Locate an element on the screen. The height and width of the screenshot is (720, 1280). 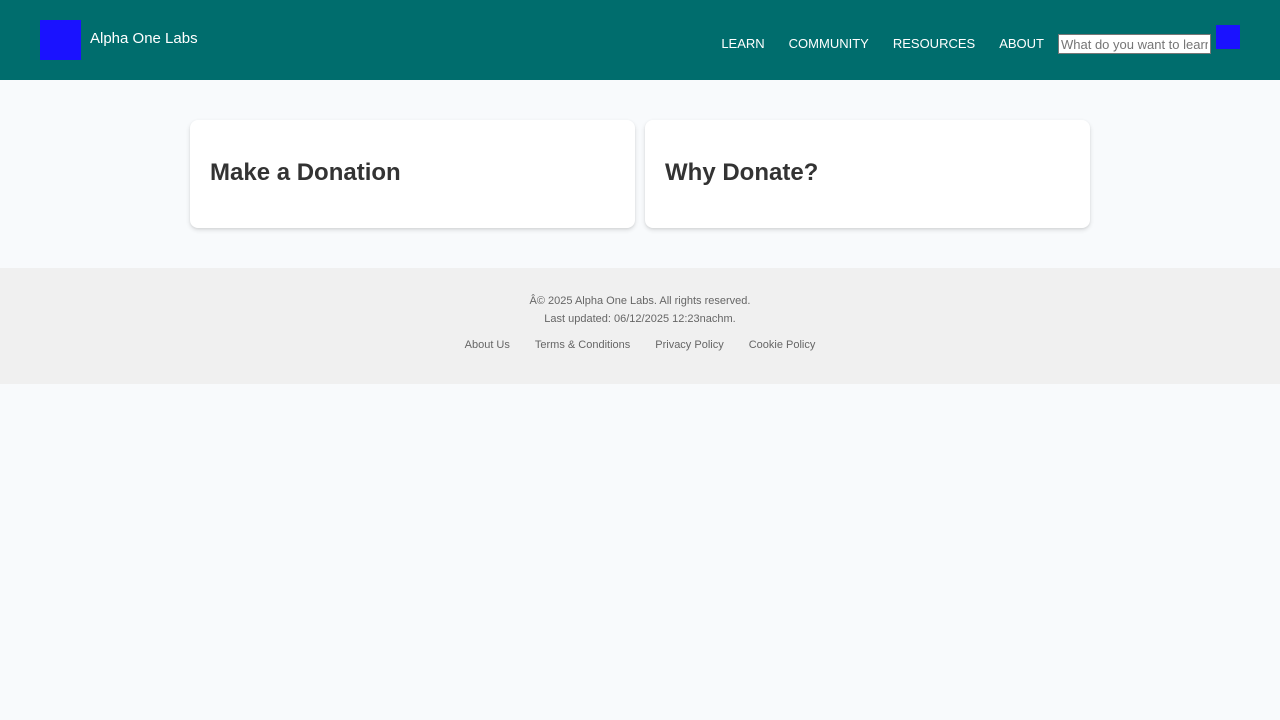
nav-community: COMMUNITY is located at coordinates (829, 44).